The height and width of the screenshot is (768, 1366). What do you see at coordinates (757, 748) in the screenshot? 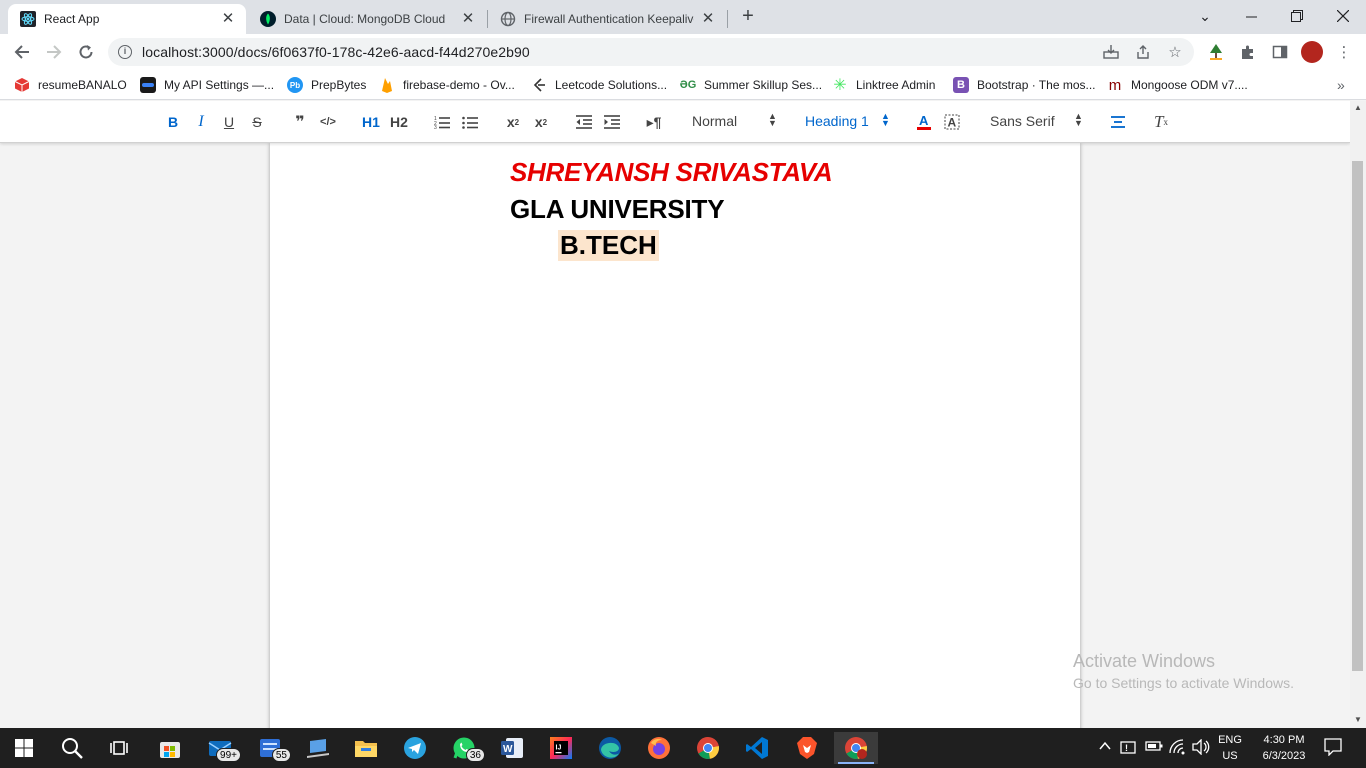
I see `vscode-icon` at bounding box center [757, 748].